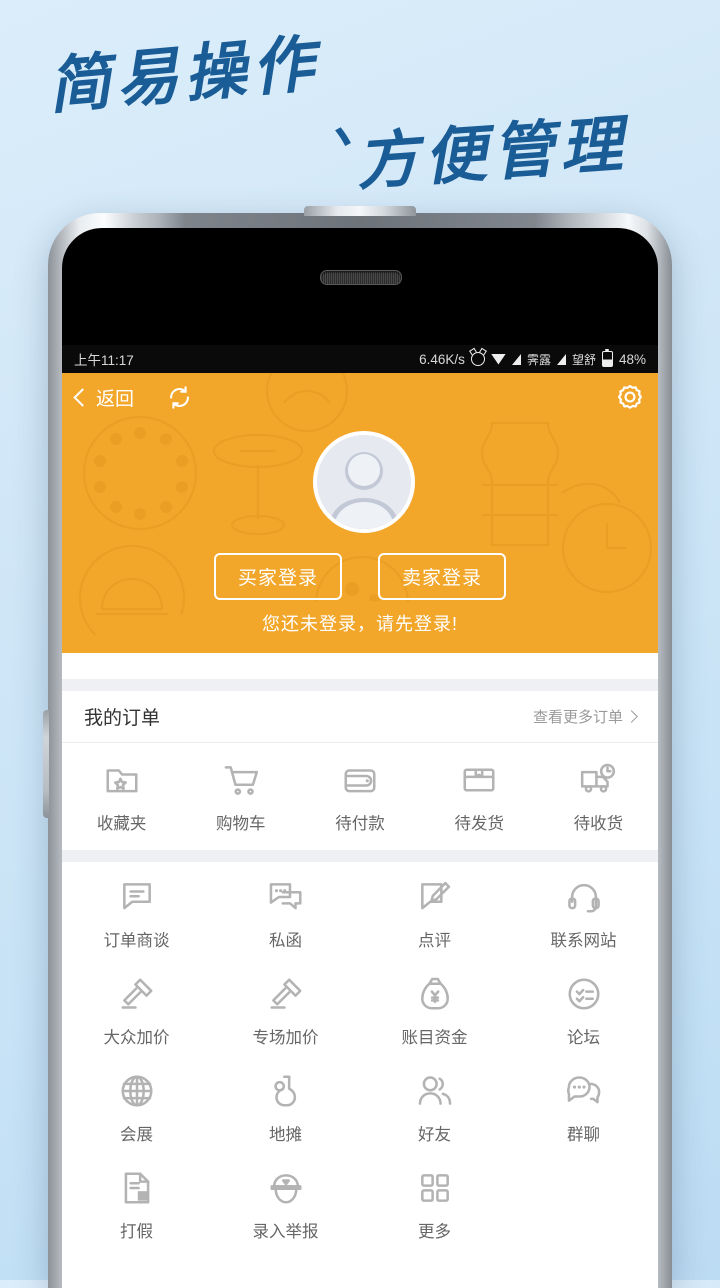 This screenshot has height=1288, width=720. Describe the element at coordinates (434, 1205) in the screenshot. I see `function-item-more: 更多` at that location.